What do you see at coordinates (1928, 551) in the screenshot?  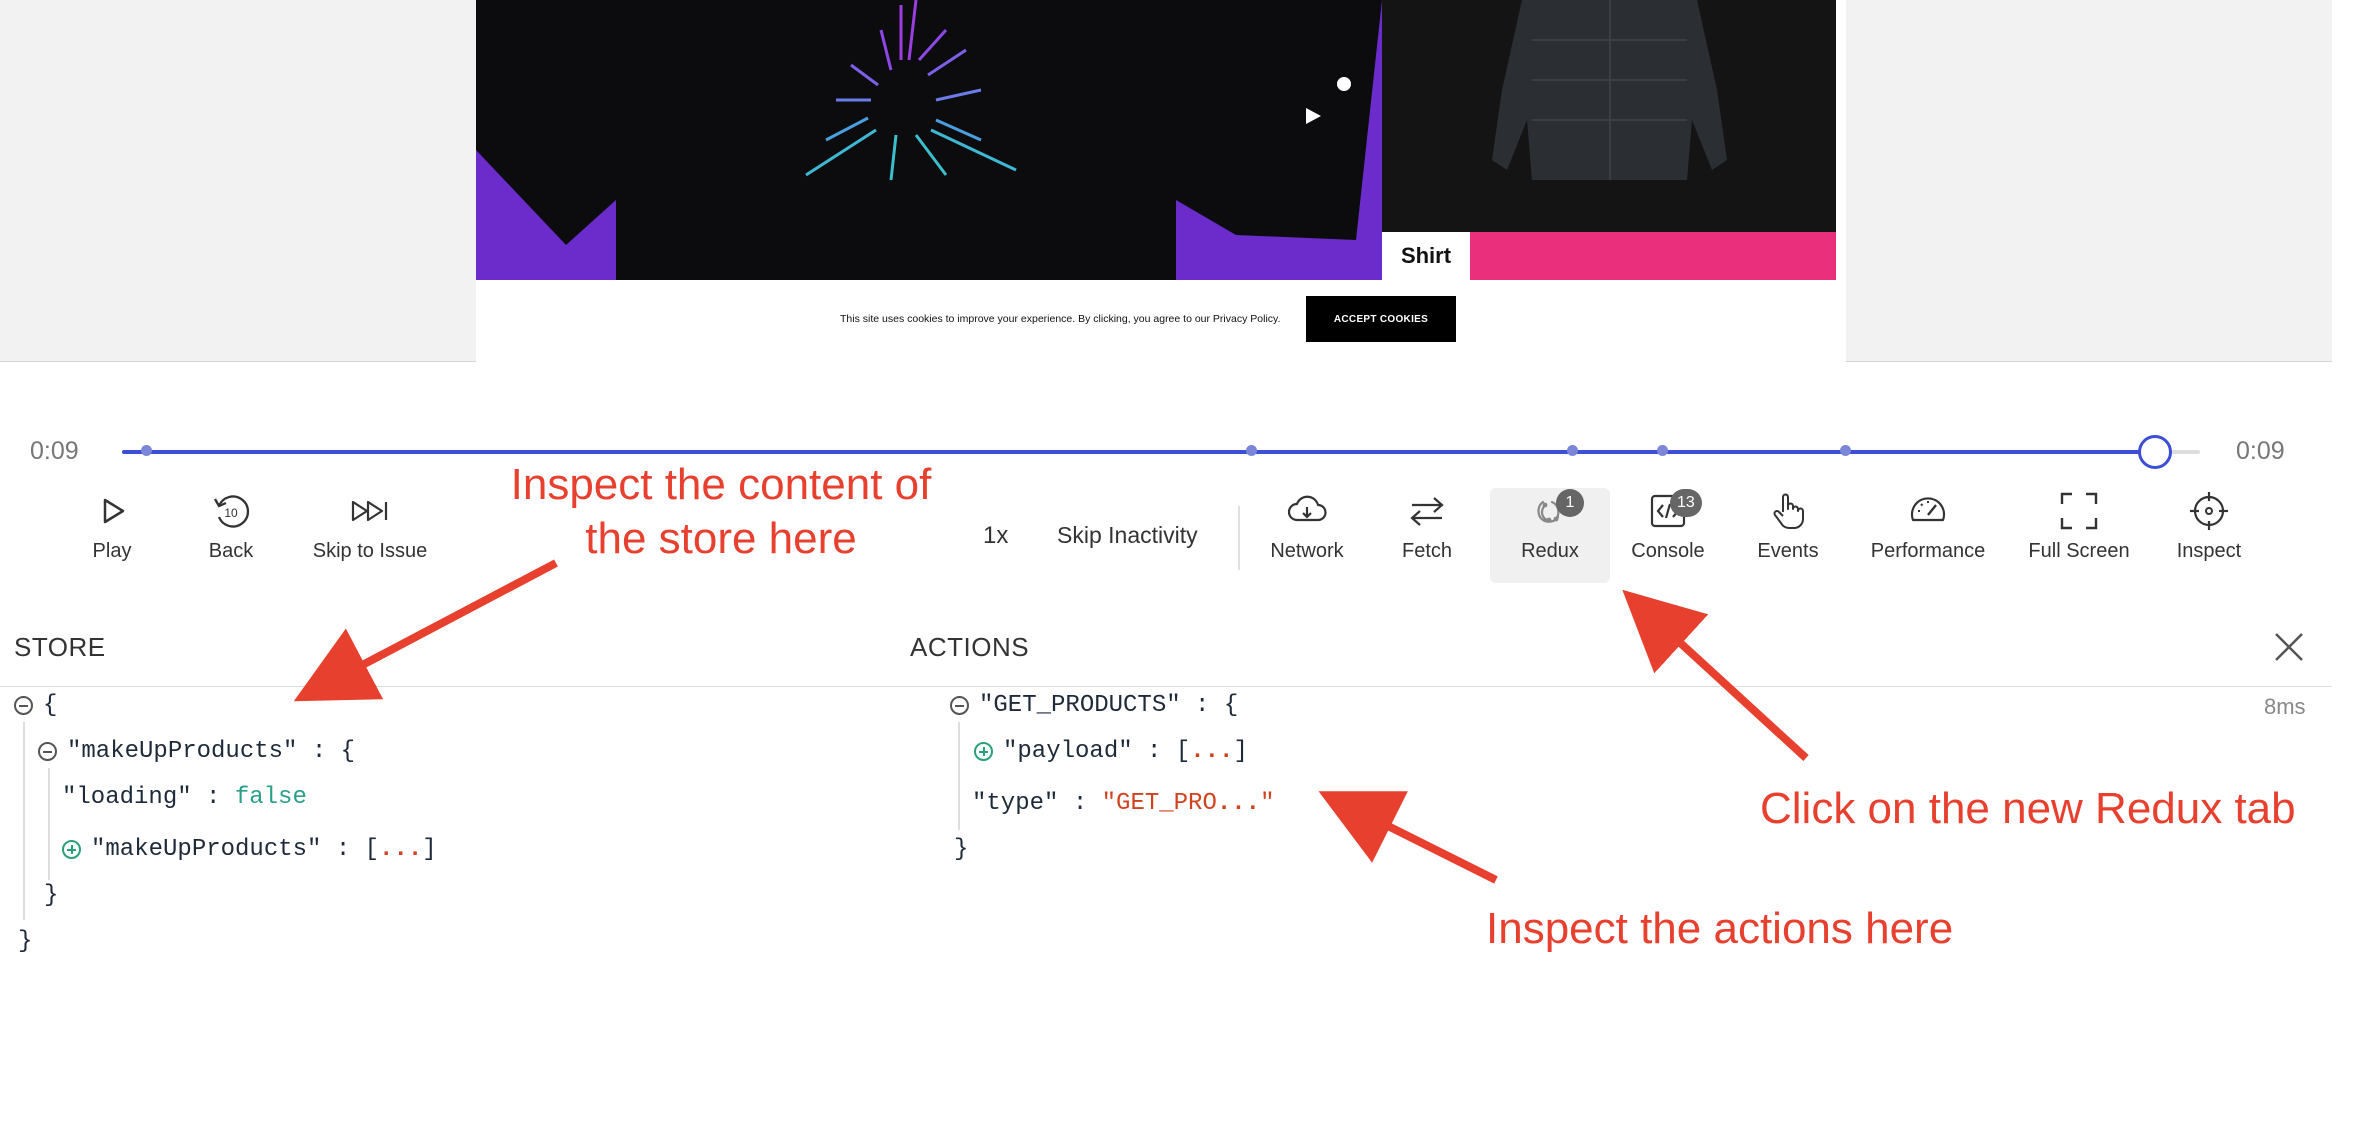 I see `performance-label: Performance` at bounding box center [1928, 551].